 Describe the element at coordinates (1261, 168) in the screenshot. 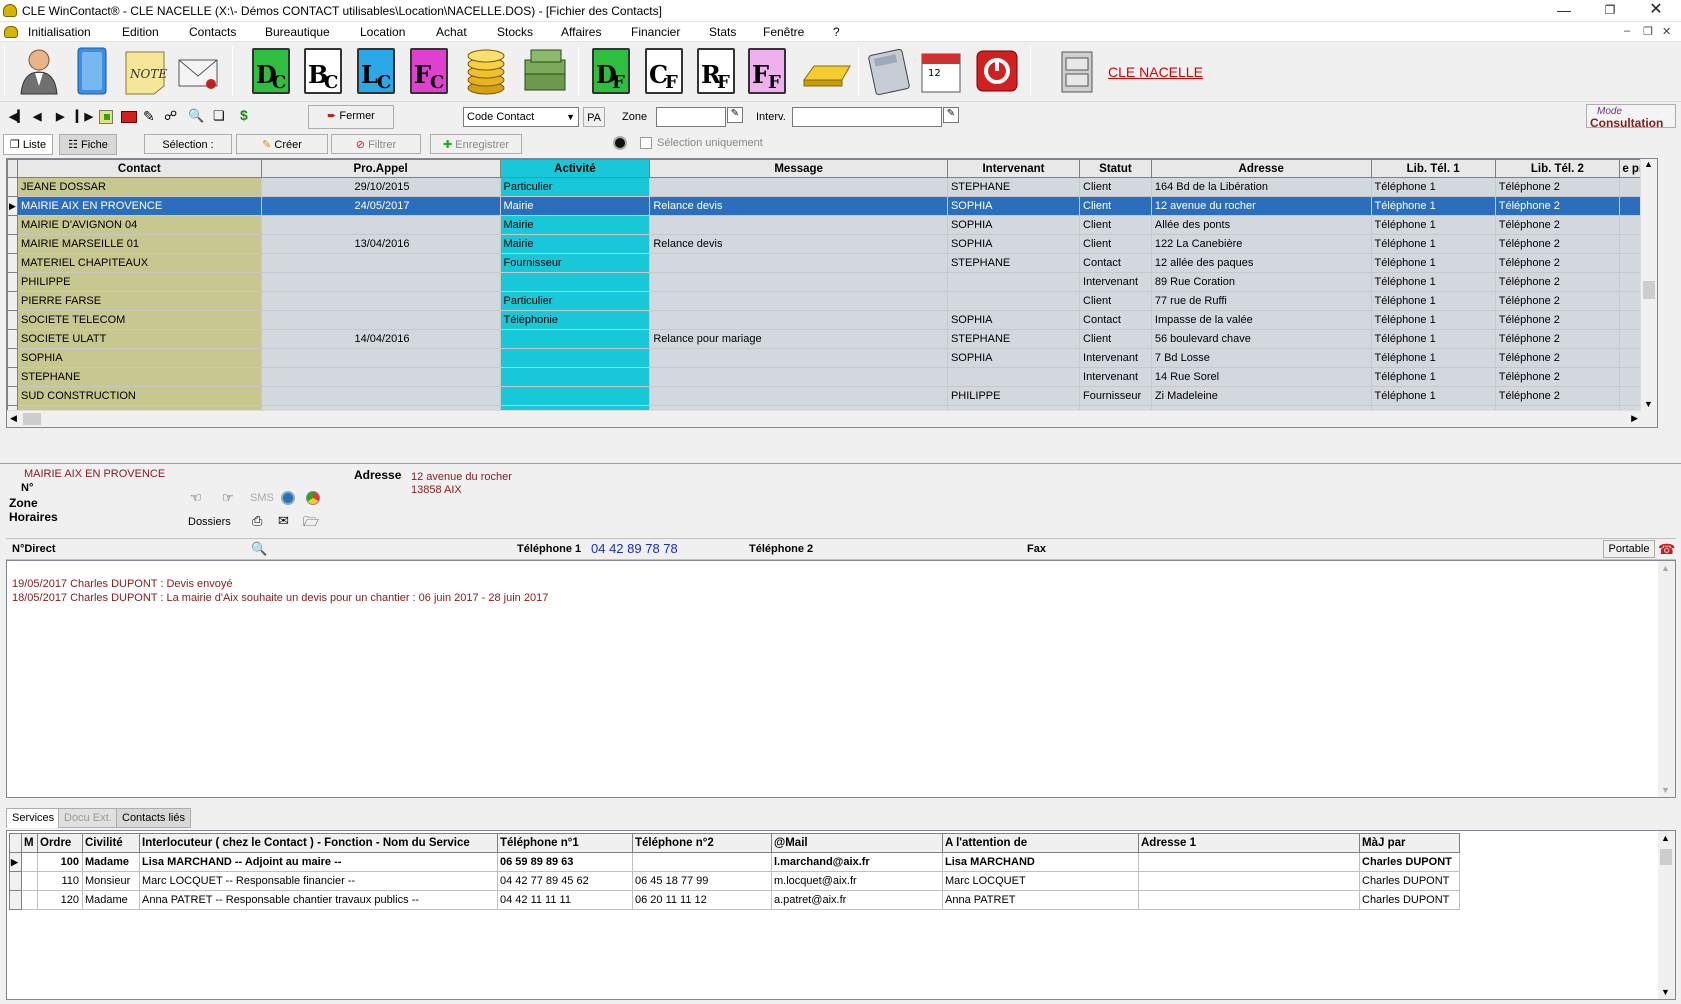

I see `col-adresse: Adresse` at that location.